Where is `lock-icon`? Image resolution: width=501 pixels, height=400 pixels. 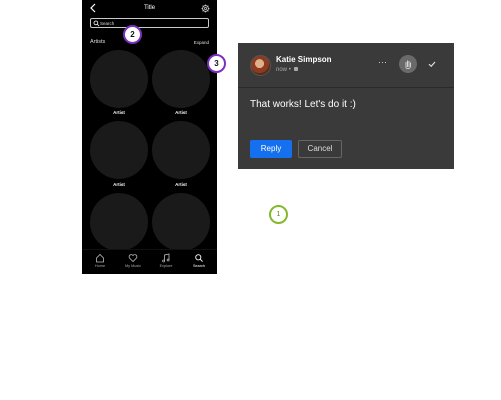
lock-icon is located at coordinates (296, 69).